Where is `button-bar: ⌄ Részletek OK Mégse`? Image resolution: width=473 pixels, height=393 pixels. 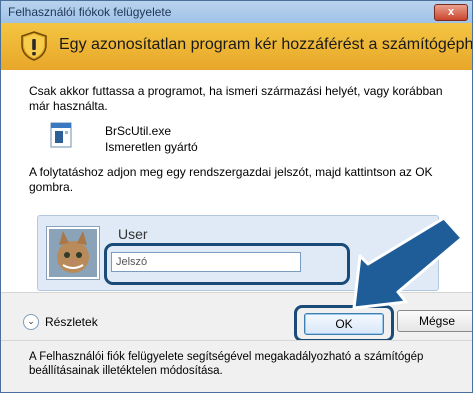
button-bar: ⌄ Részletek OK Mégse is located at coordinates (236, 317).